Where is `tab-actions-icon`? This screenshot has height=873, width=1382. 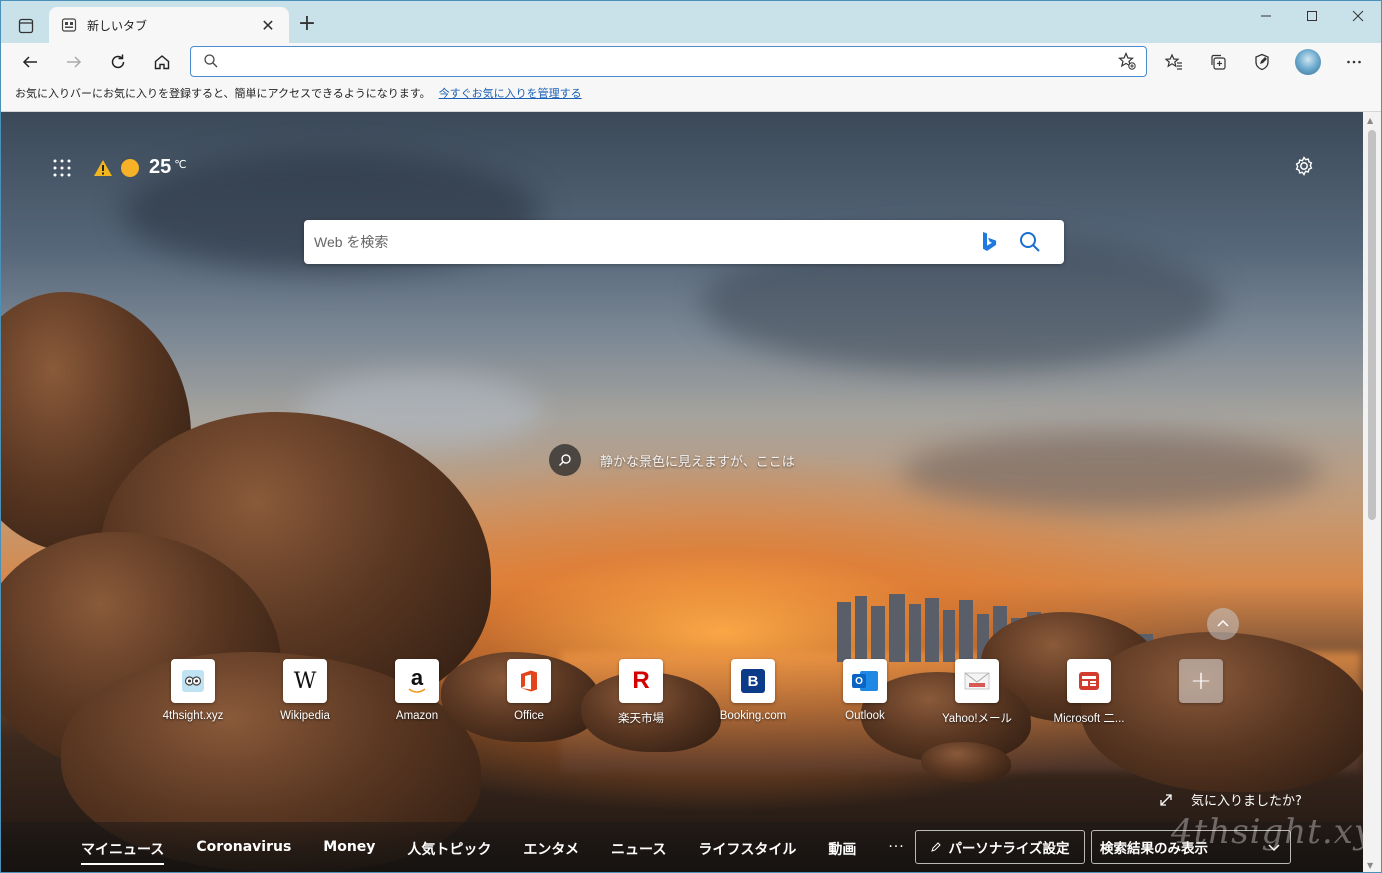
tab-actions-icon is located at coordinates (26, 26).